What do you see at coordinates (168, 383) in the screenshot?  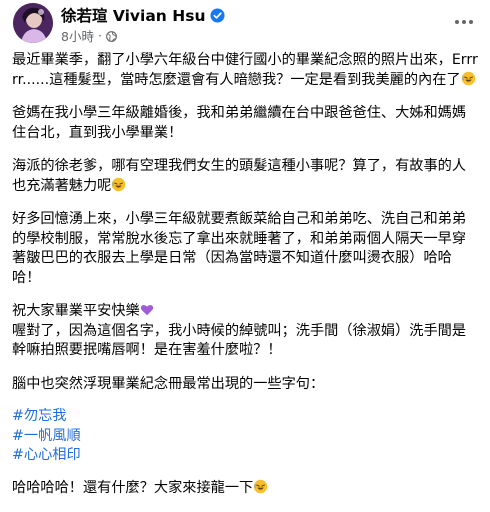 I see `paragraph-text: 腦中也突然浮現畢業紀念冊最常出現的一些字句：` at bounding box center [168, 383].